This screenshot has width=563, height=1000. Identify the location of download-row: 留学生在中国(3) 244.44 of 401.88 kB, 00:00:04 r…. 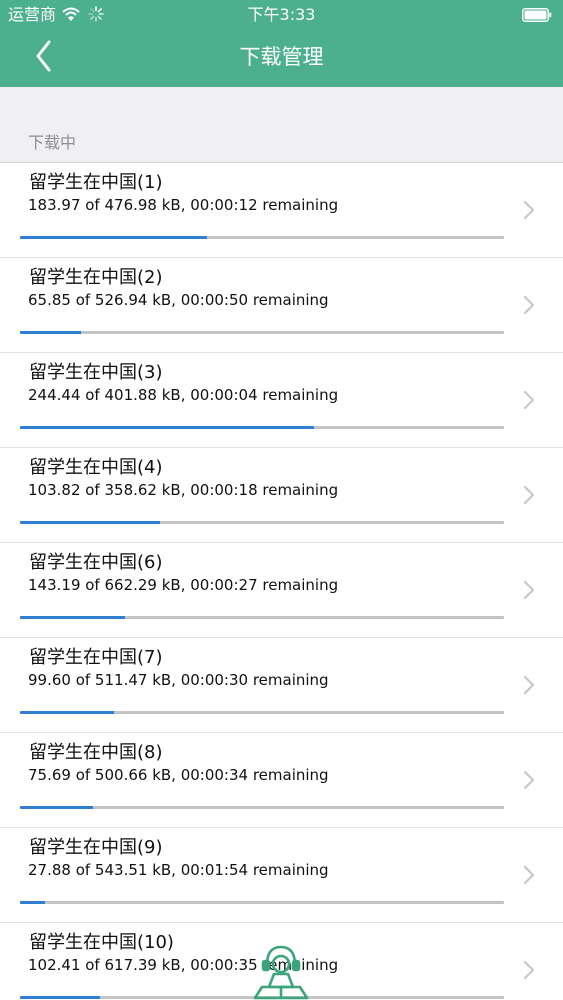
(281, 400).